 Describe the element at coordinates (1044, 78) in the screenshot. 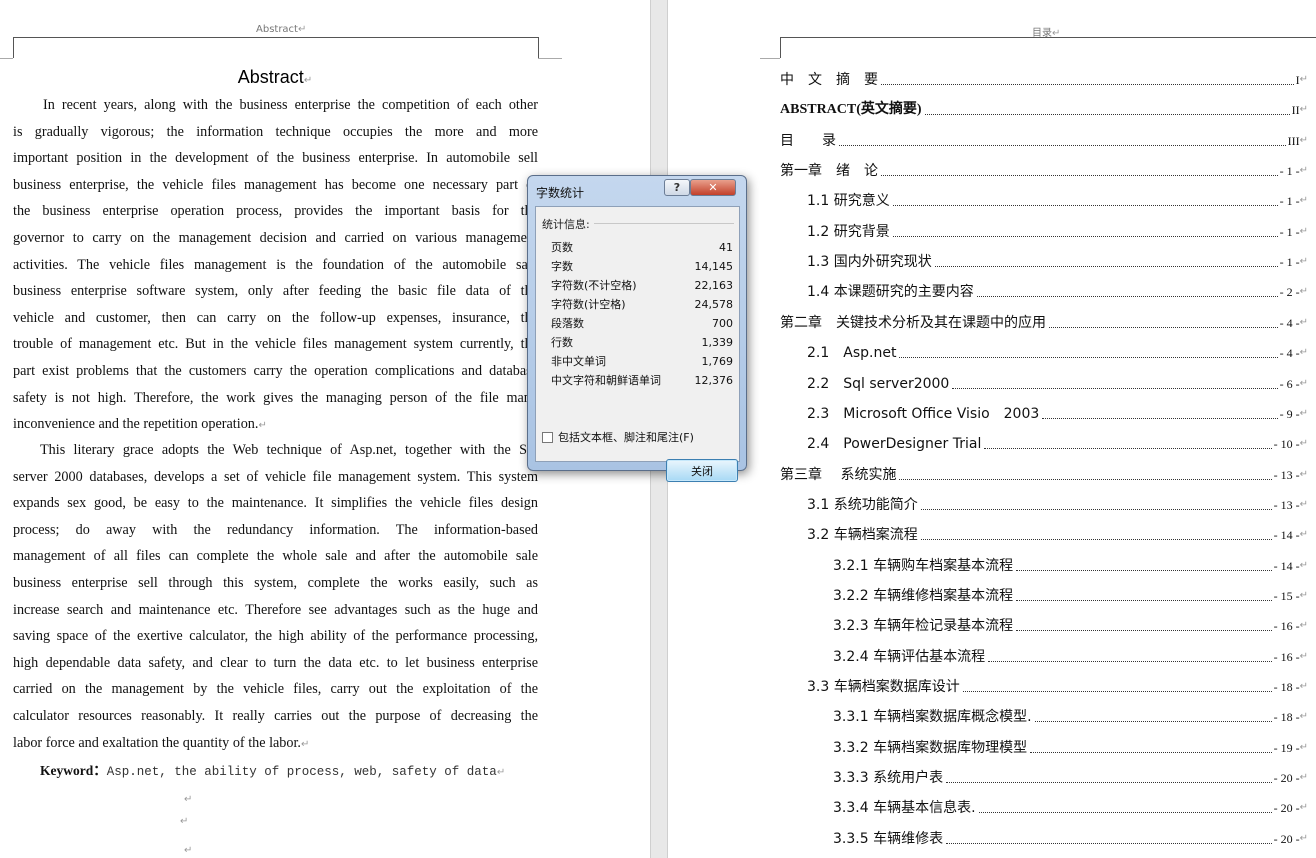

I see `toc-entry: 中 文 摘 要 I ↵` at that location.